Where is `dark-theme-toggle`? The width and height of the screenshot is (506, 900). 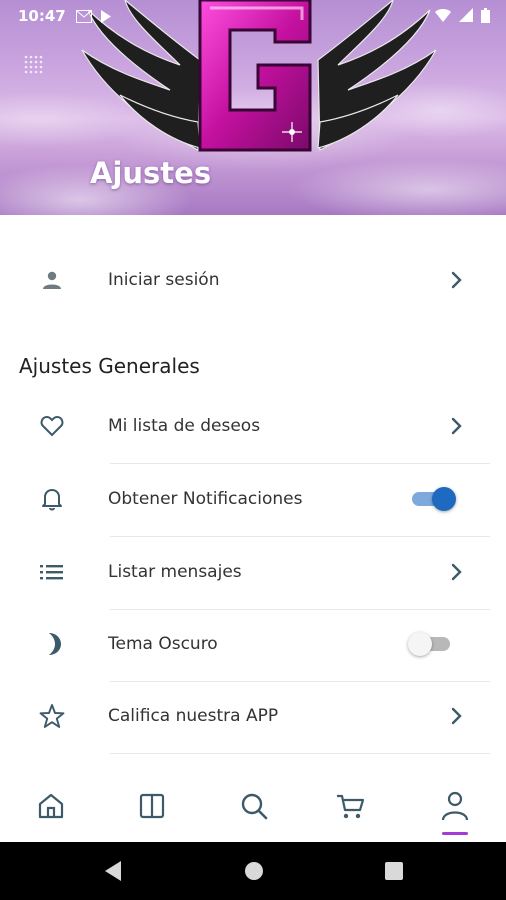
dark-theme-toggle is located at coordinates (431, 644).